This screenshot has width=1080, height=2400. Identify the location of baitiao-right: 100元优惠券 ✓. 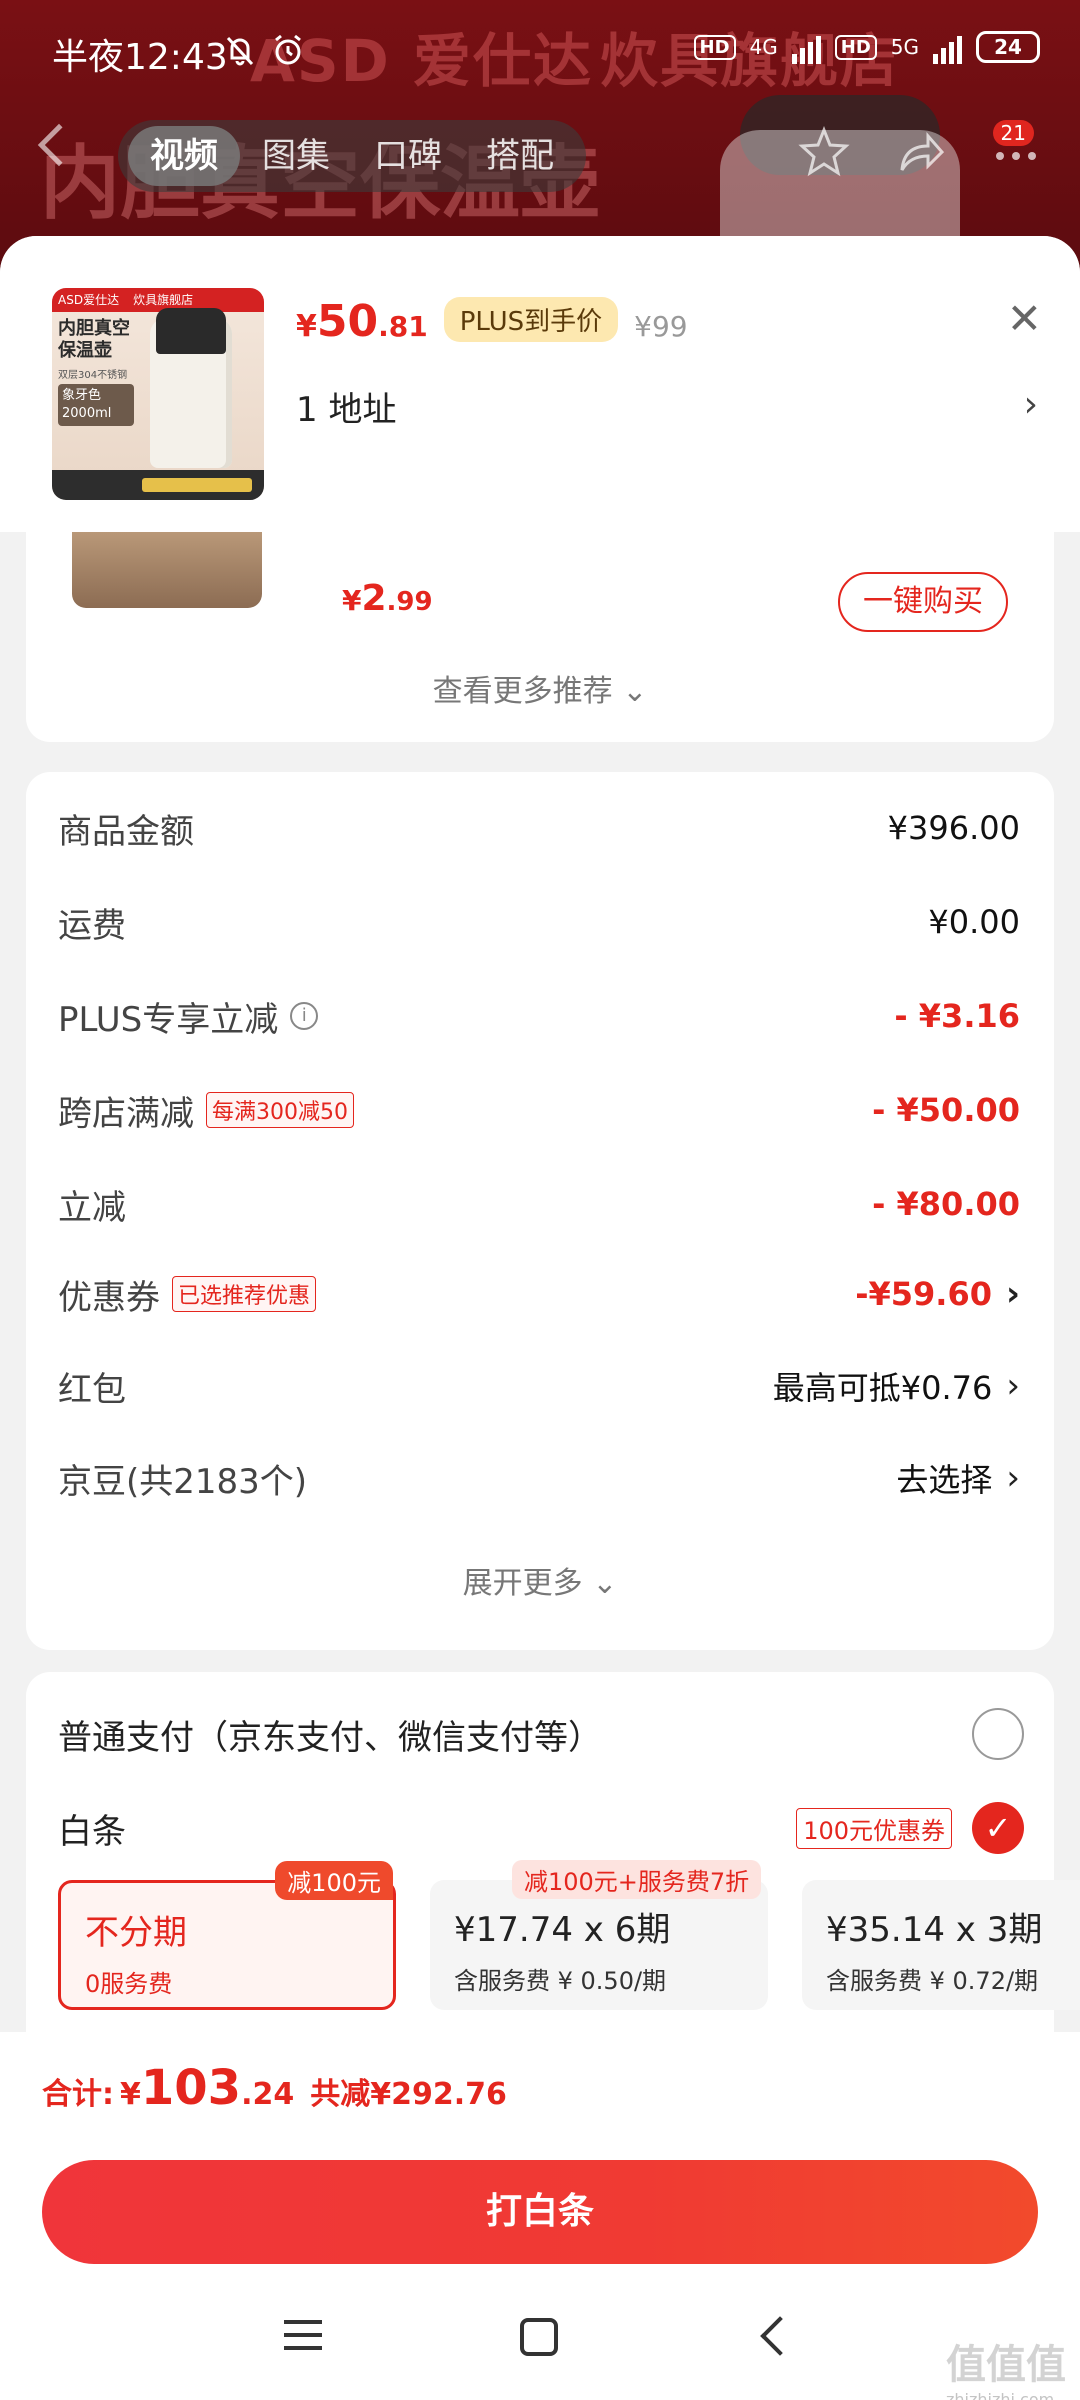
(910, 1828).